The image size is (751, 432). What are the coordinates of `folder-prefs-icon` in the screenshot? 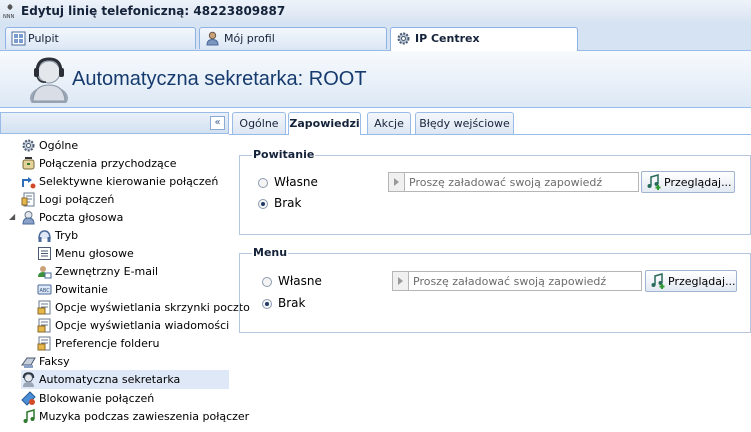 It's located at (44, 343).